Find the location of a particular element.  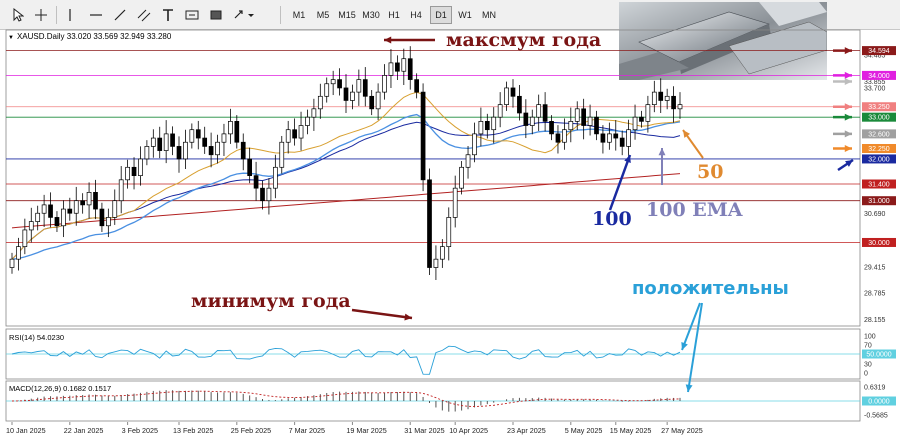

price-axis-label: 30.690 is located at coordinates (875, 214).